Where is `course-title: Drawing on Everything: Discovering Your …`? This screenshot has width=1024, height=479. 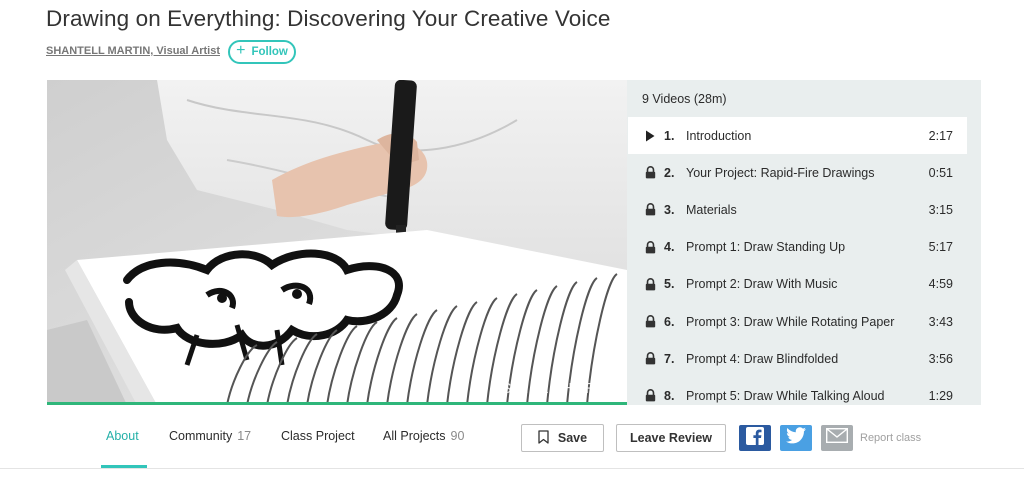
course-title: Drawing on Everything: Discovering Your … is located at coordinates (328, 18).